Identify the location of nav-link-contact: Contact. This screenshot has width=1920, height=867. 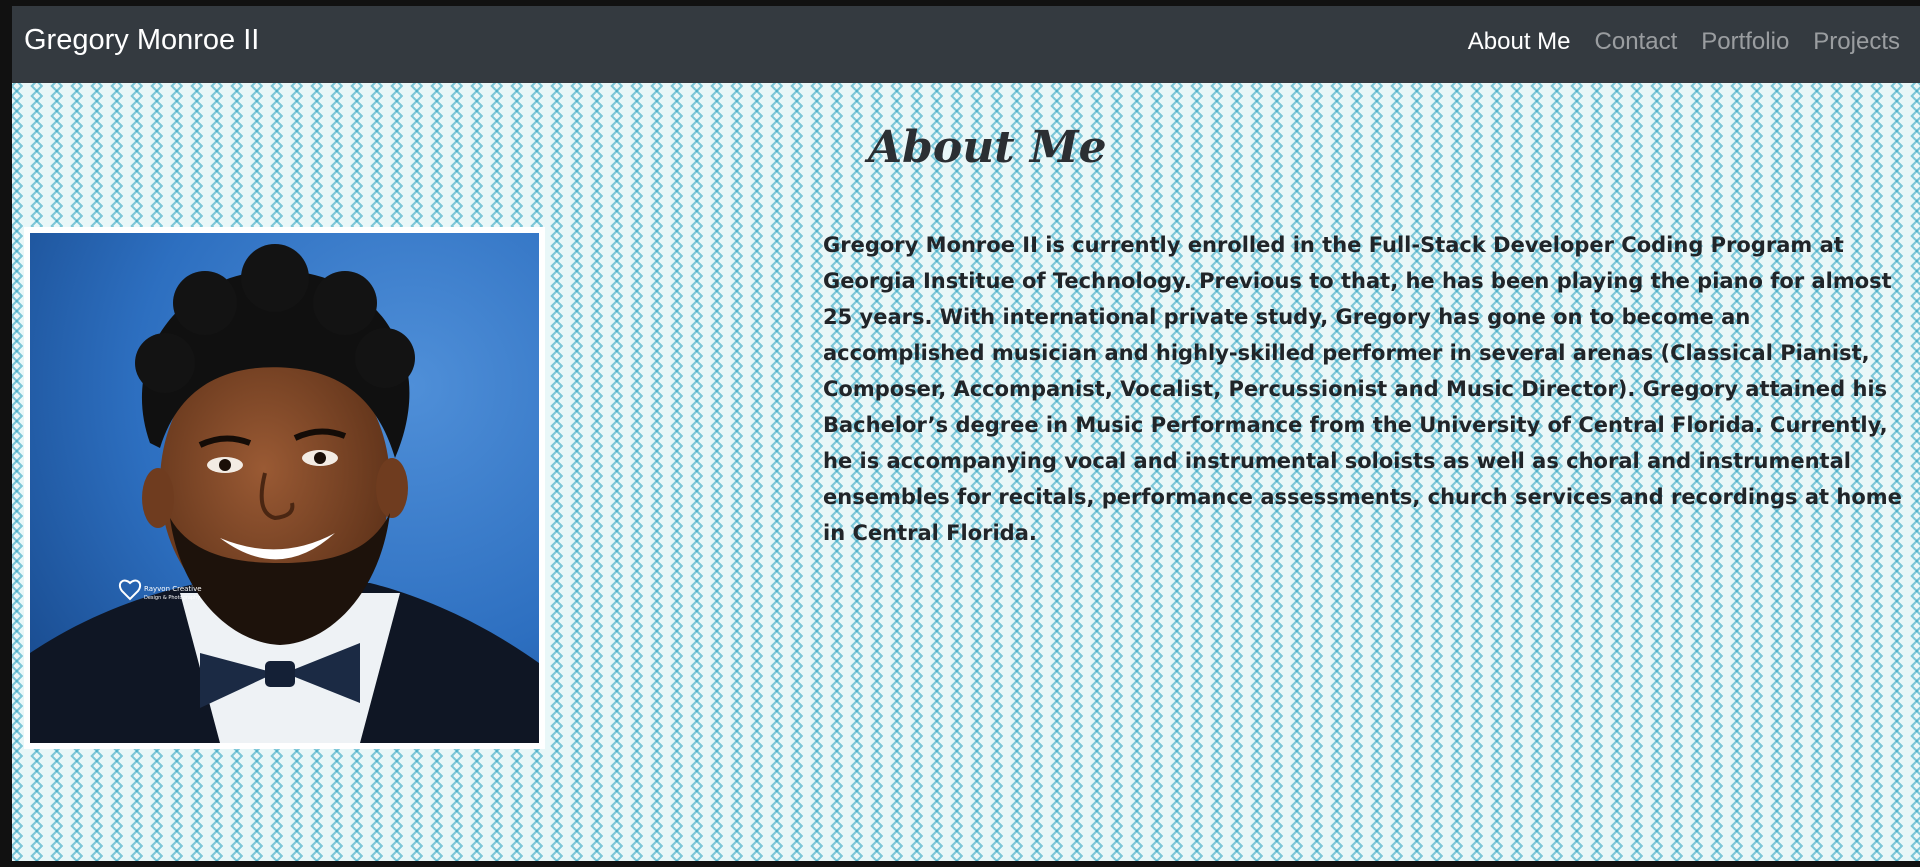
(1636, 42).